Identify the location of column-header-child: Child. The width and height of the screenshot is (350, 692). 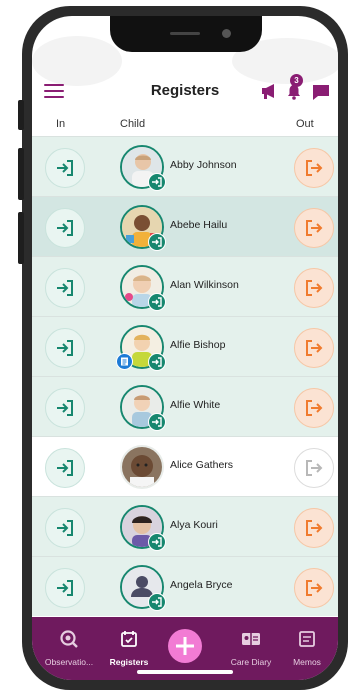
(133, 124).